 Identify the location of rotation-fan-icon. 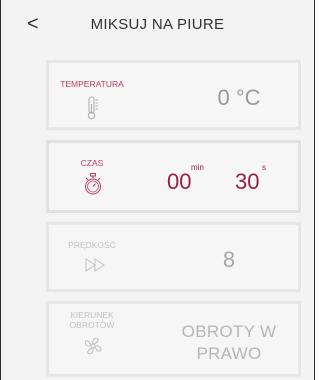
(93, 348).